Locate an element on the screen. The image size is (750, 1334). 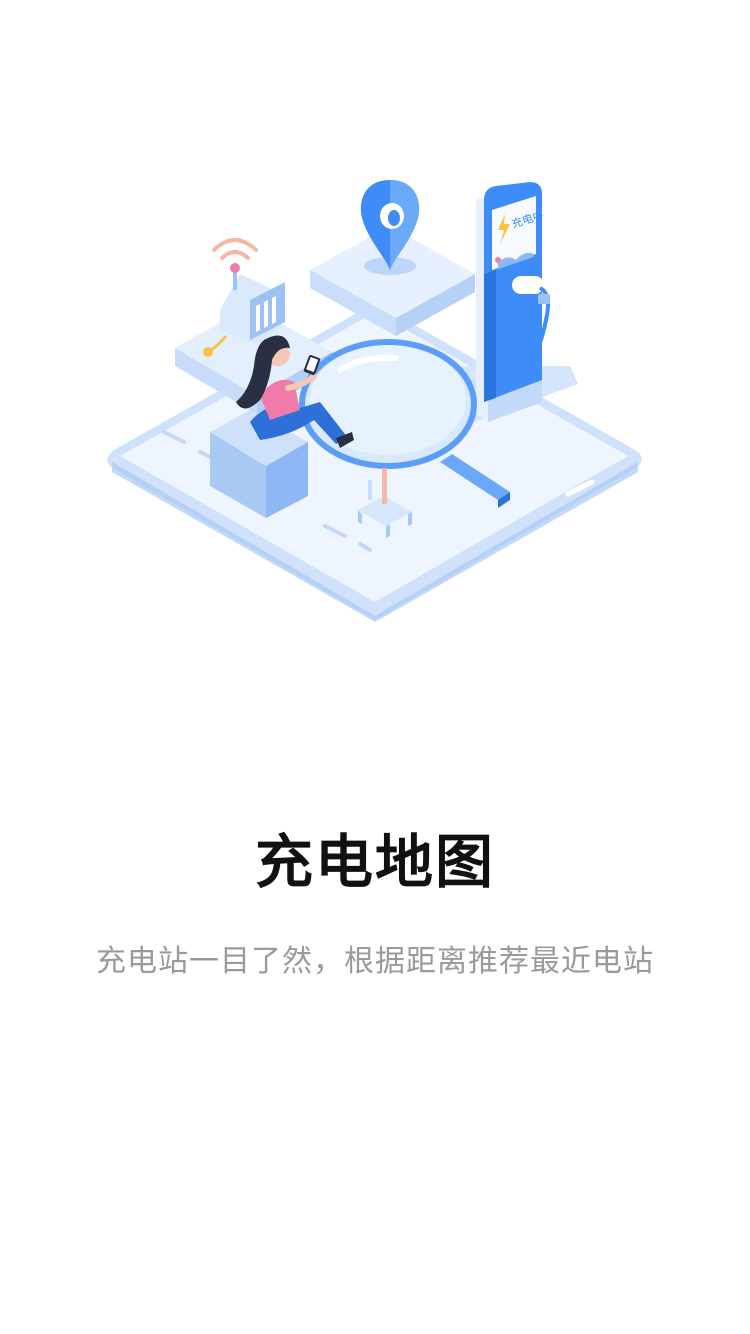
page-subtitle: 充电站一目了然，根据距离推荐最近电站 is located at coordinates (375, 961).